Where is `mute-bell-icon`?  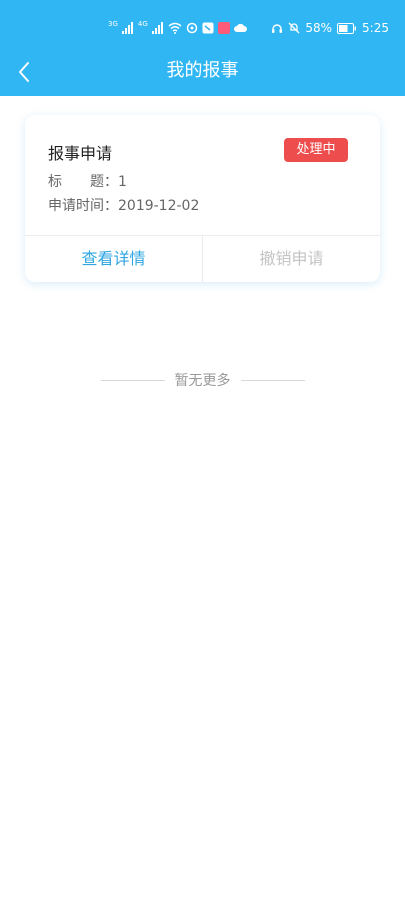 mute-bell-icon is located at coordinates (294, 28).